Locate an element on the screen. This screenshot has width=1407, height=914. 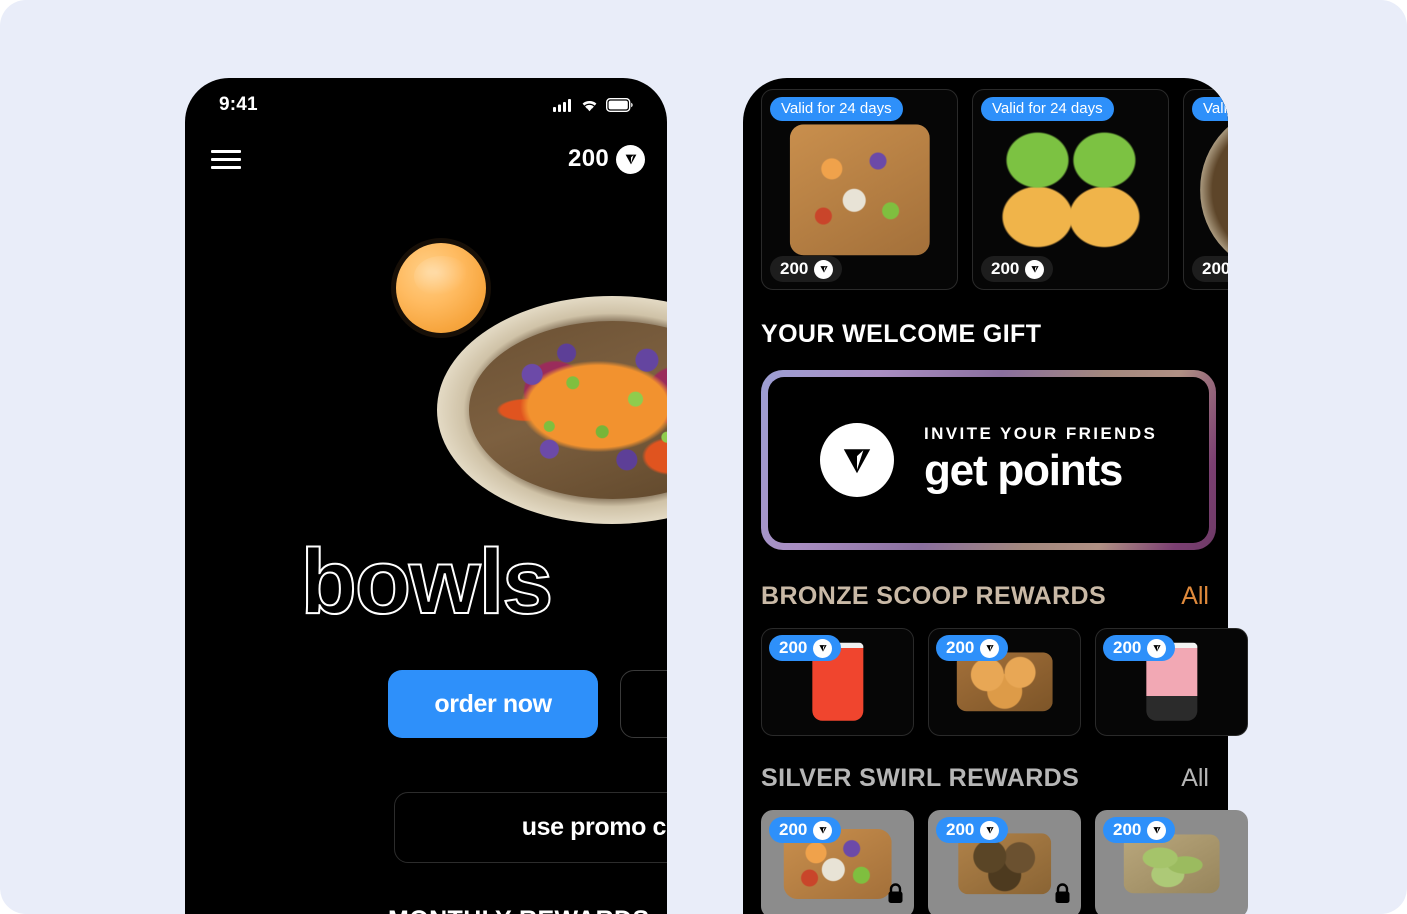
status-bar-icons is located at coordinates (593, 100).